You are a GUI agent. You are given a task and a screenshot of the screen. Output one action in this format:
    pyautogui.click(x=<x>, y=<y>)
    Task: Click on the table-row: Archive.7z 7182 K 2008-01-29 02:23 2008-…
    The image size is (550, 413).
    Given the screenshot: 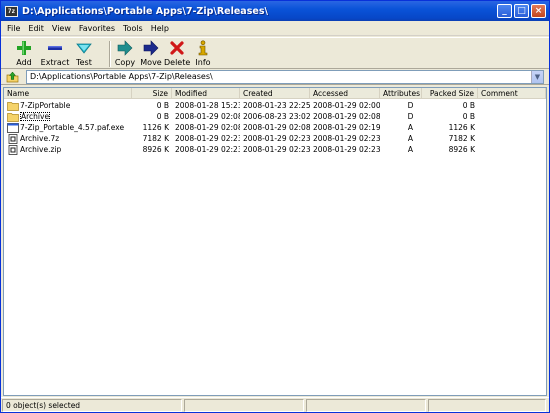 What is the action you would take?
    pyautogui.click(x=275, y=138)
    